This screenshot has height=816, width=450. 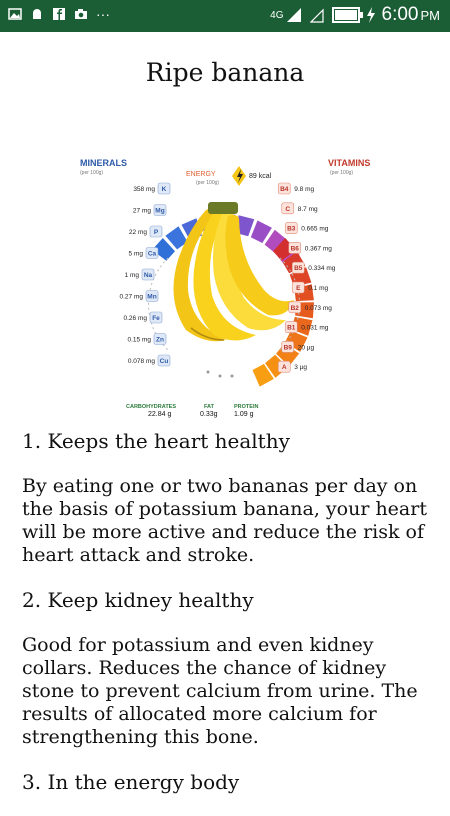 What do you see at coordinates (300, 367) in the screenshot?
I see `vitamin-value: 3 µg` at bounding box center [300, 367].